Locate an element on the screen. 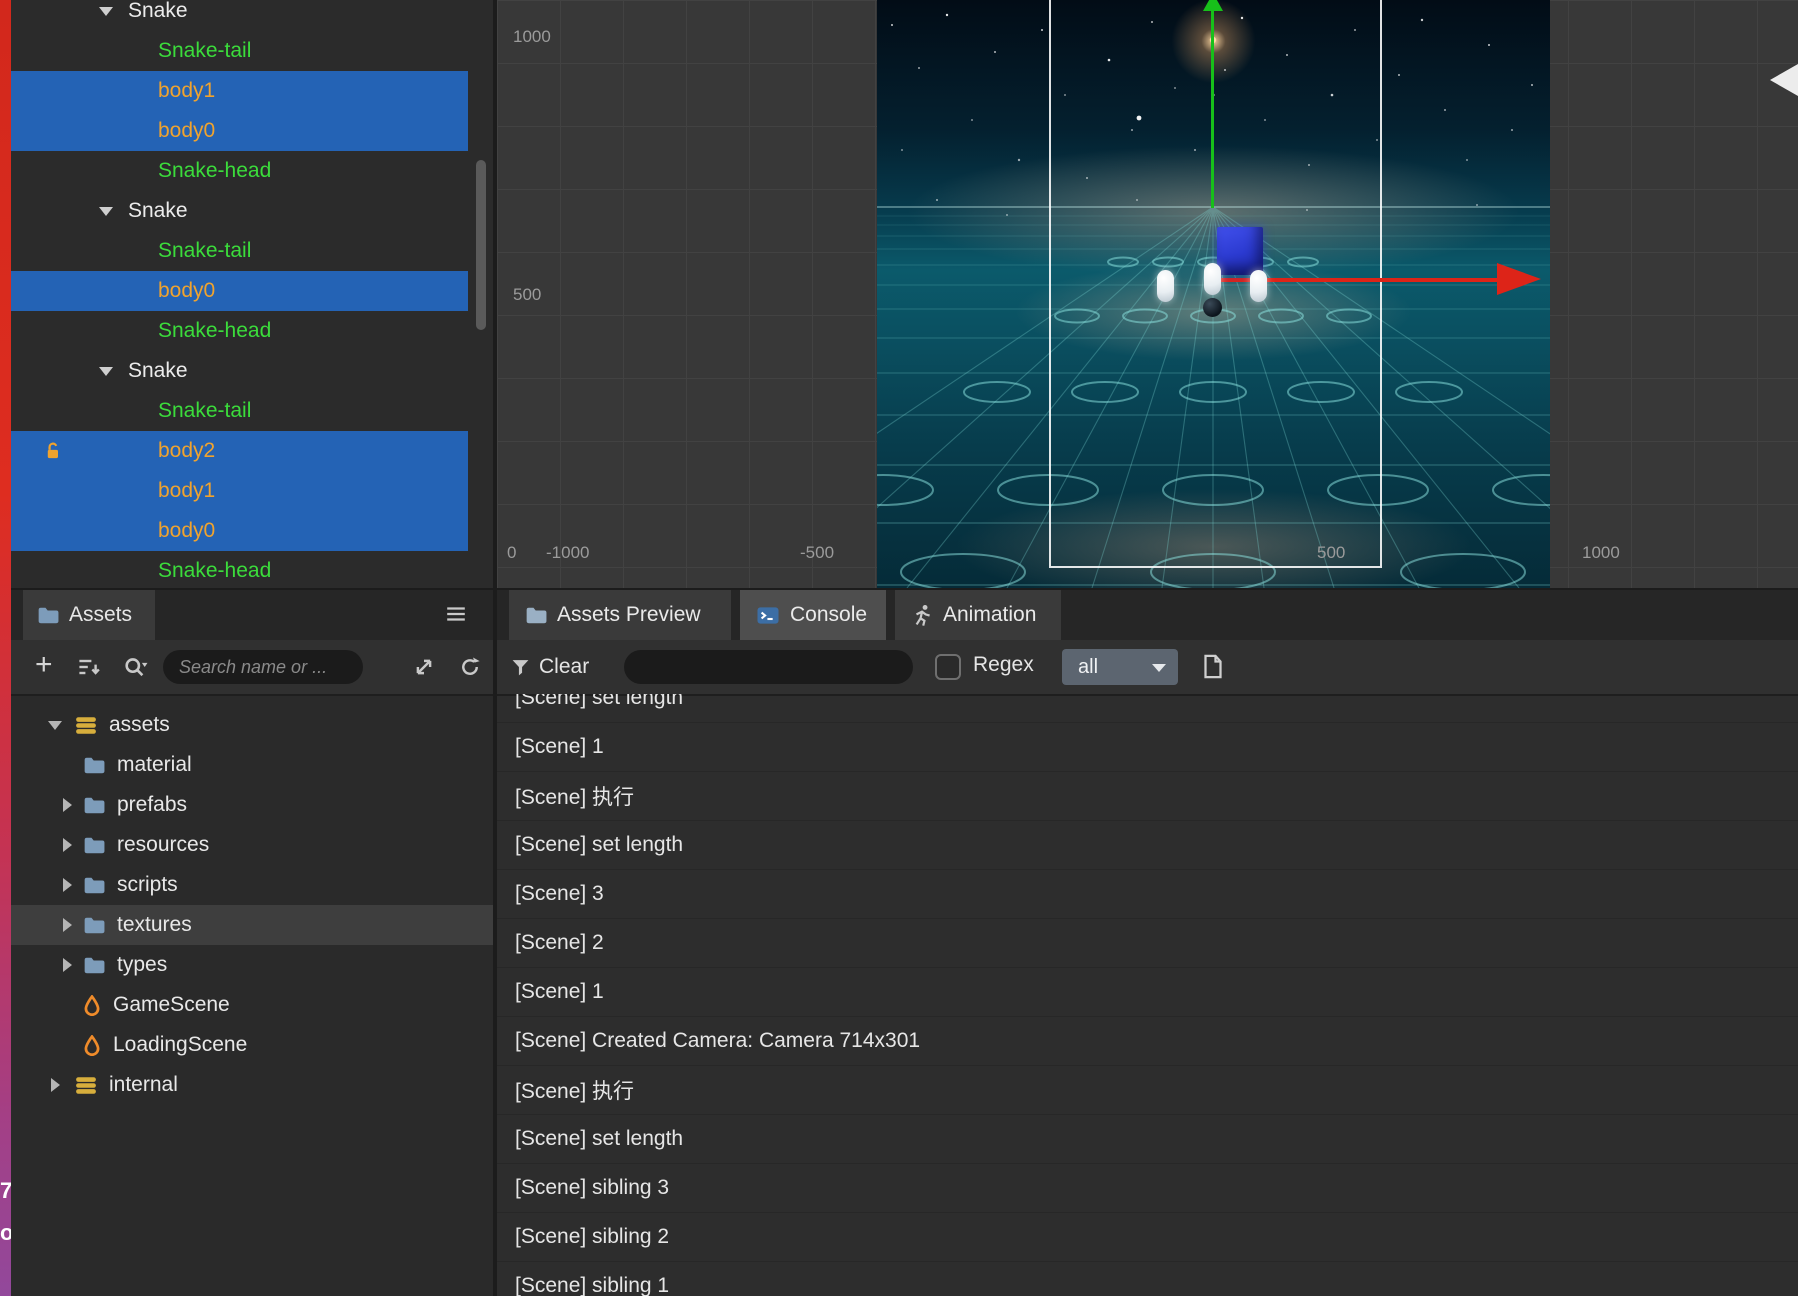 The height and width of the screenshot is (1296, 1798). console-log-row: [Scene] Created Camera: Camera 714x301 is located at coordinates (1147, 1041).